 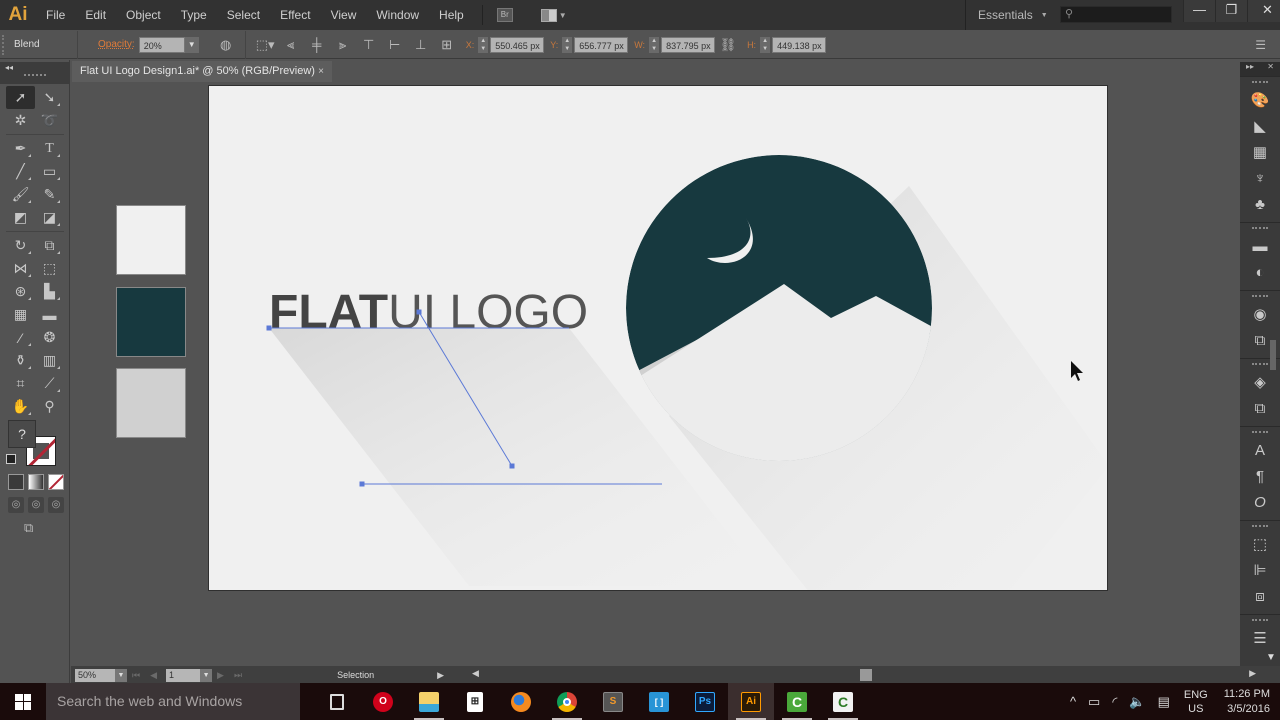 What do you see at coordinates (20, 97) in the screenshot?
I see `selection-tool: ➚` at bounding box center [20, 97].